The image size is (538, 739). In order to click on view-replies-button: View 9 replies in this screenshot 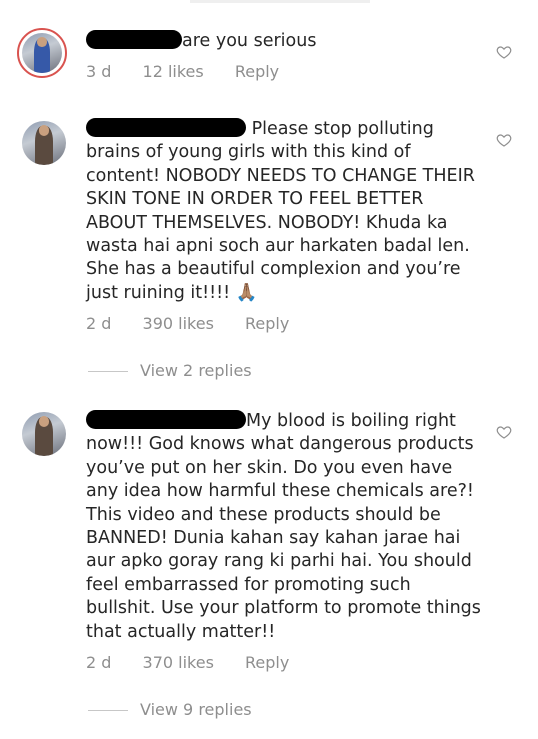, I will do `click(170, 709)`.